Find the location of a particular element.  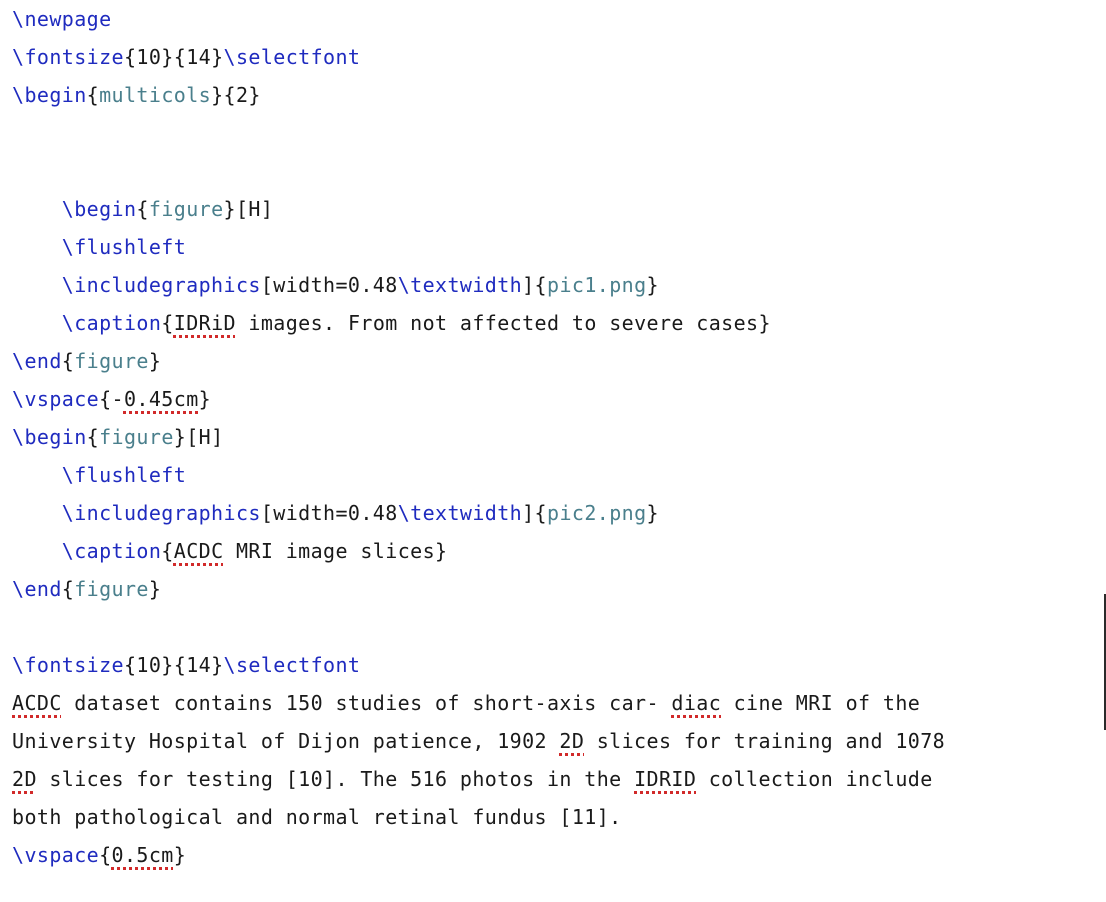

code-text: }{2} is located at coordinates (236, 95).